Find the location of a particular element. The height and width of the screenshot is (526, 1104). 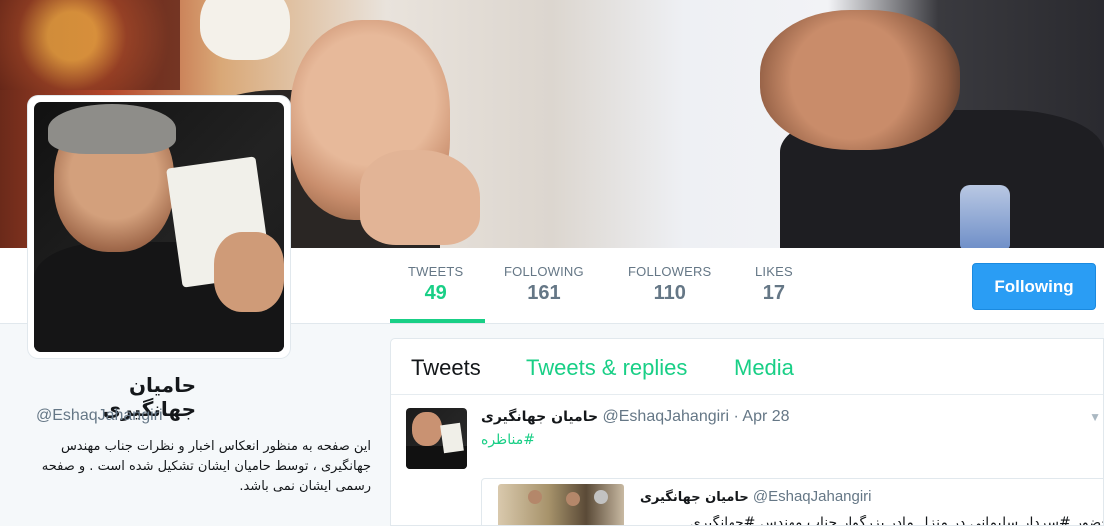

chevron-down-icon: ▼ is located at coordinates (1095, 417).